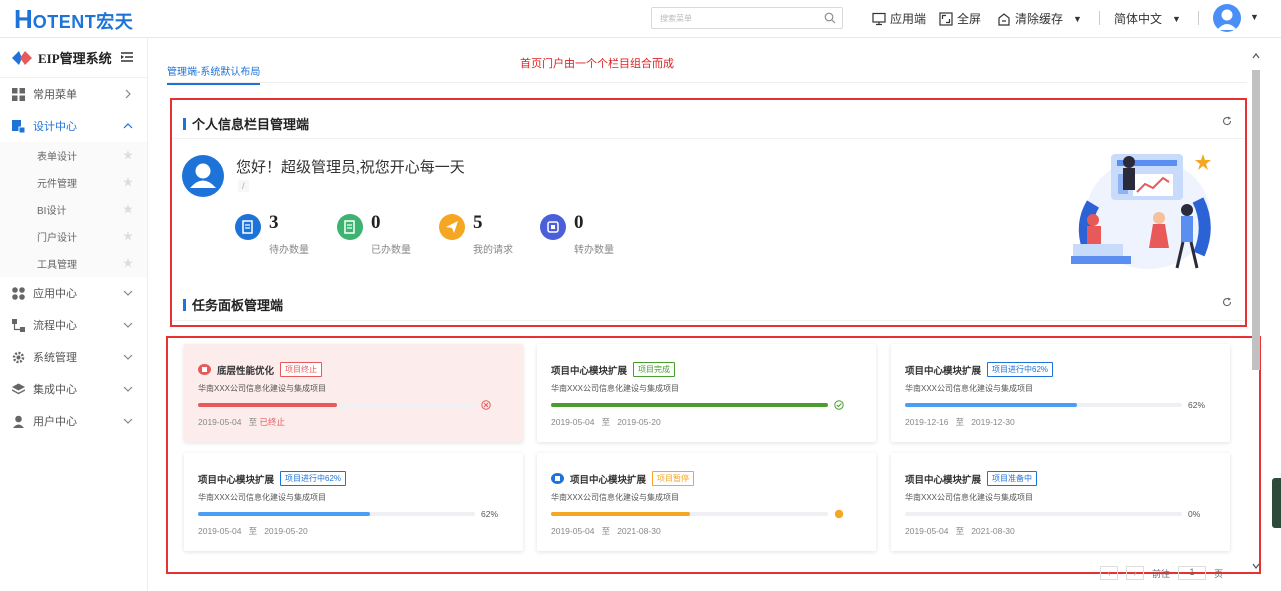 Image resolution: width=1281 pixels, height=591 pixels. I want to click on menu-toggle-icon, so click(127, 57).